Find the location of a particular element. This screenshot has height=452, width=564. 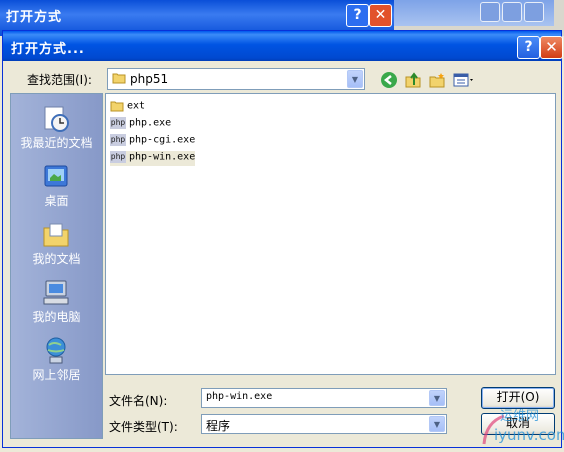

place-label: 我的电脑 is located at coordinates (56, 317).